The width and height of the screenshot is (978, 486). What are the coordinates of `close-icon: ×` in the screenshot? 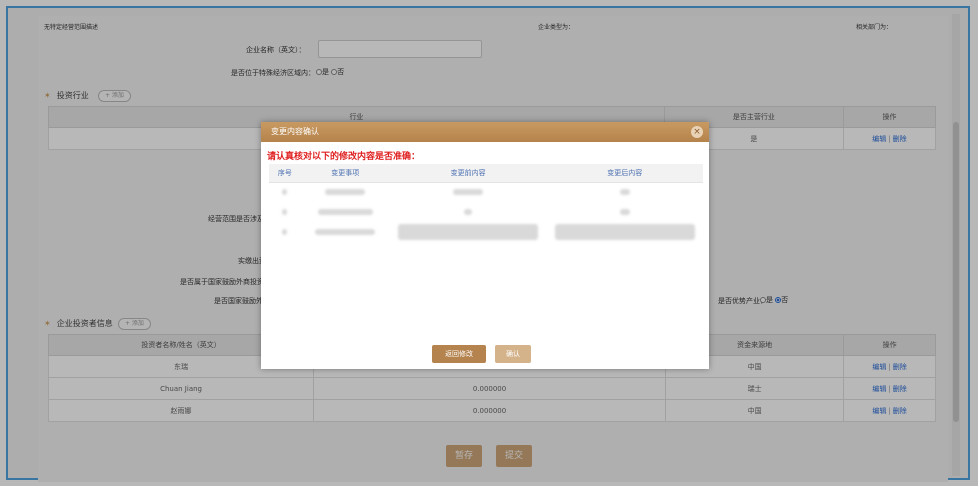 It's located at (697, 132).